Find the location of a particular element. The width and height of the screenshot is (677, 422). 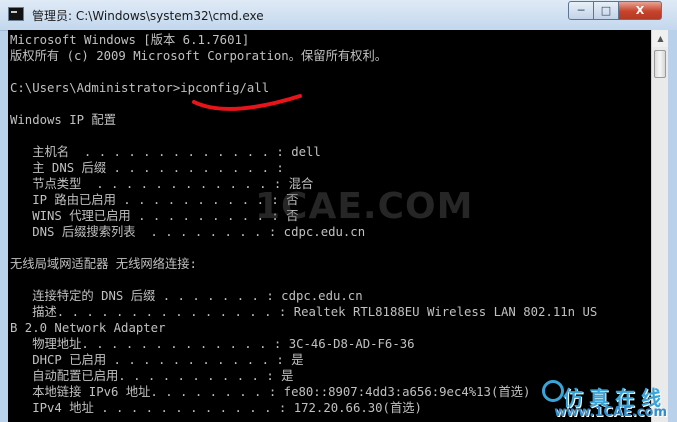

console-line: B 2.0 Network Adapter is located at coordinates (88, 328).